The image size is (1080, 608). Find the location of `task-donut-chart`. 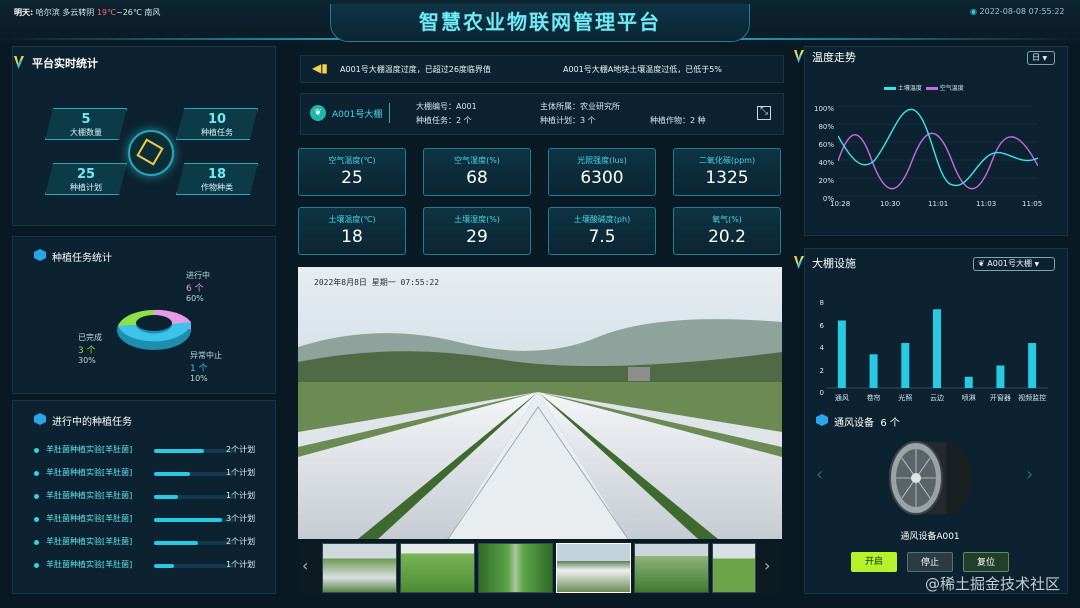

task-donut-chart is located at coordinates (154, 329).